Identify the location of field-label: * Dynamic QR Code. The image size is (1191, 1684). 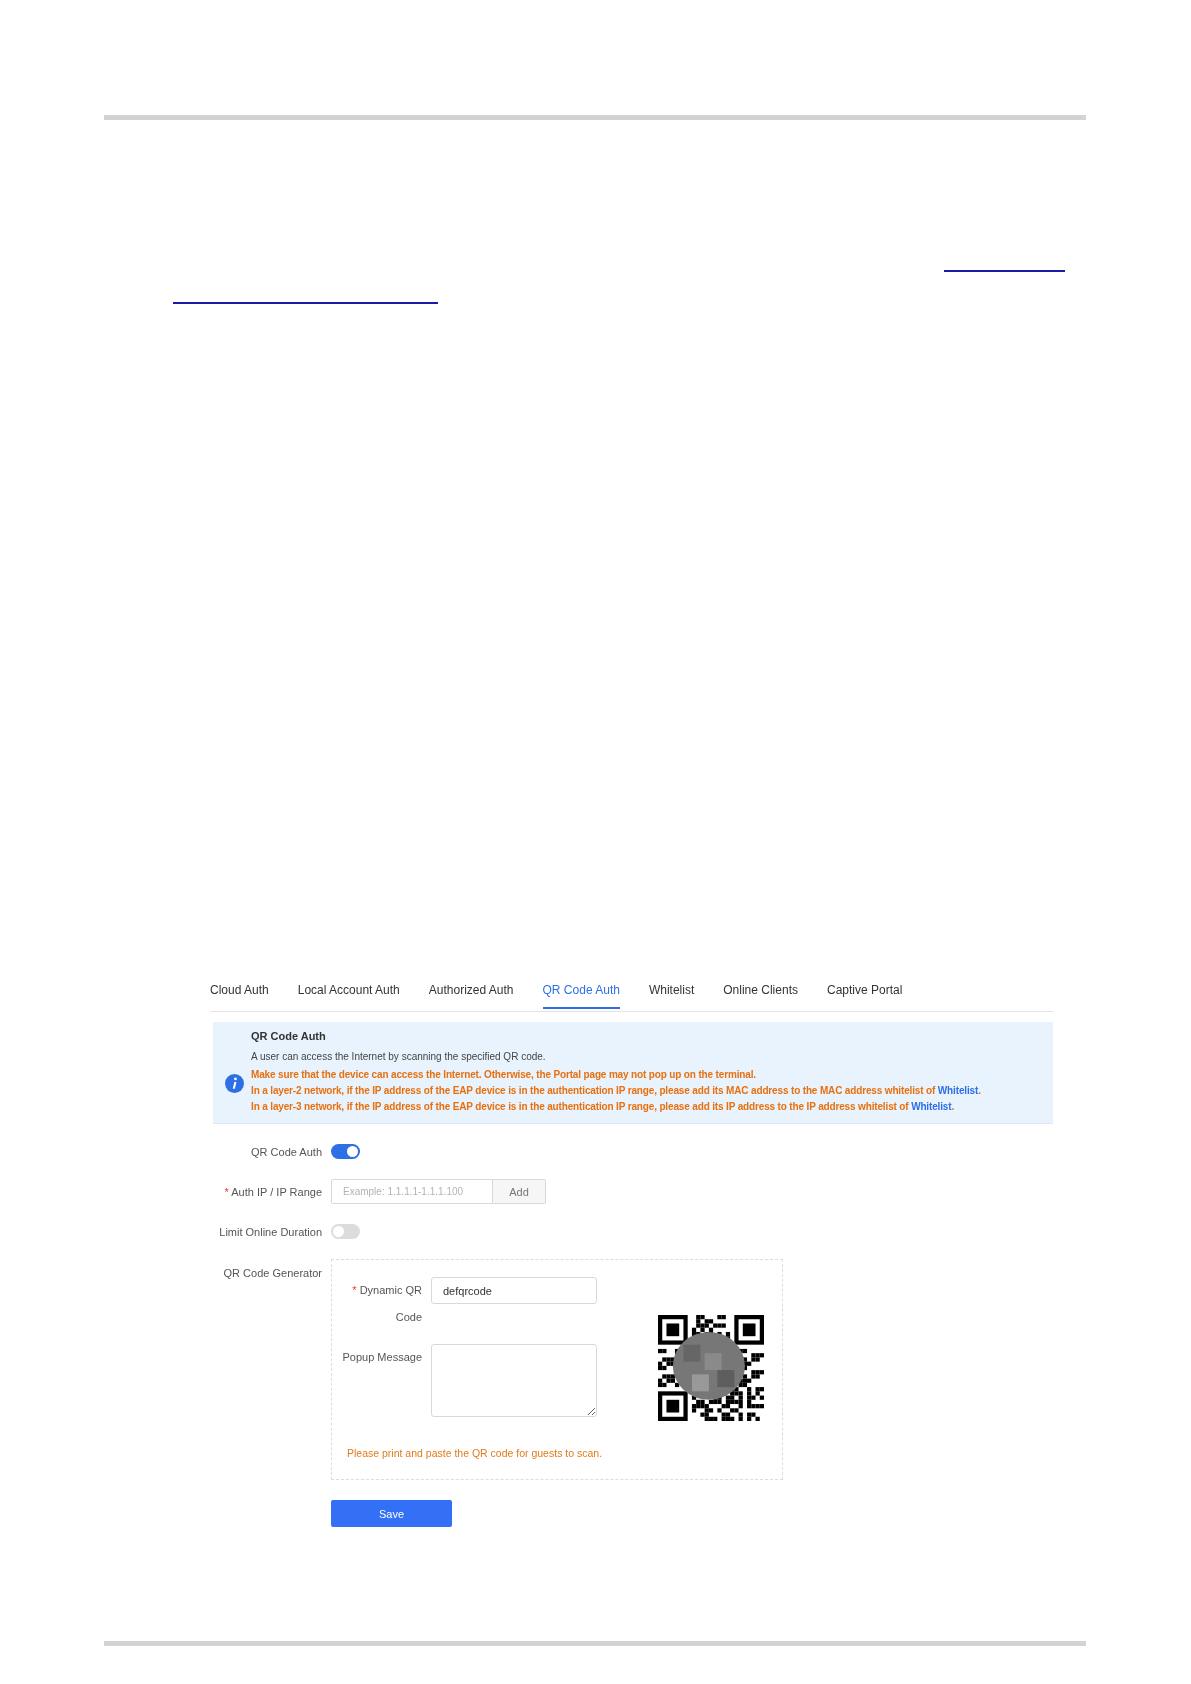
(386, 1304).